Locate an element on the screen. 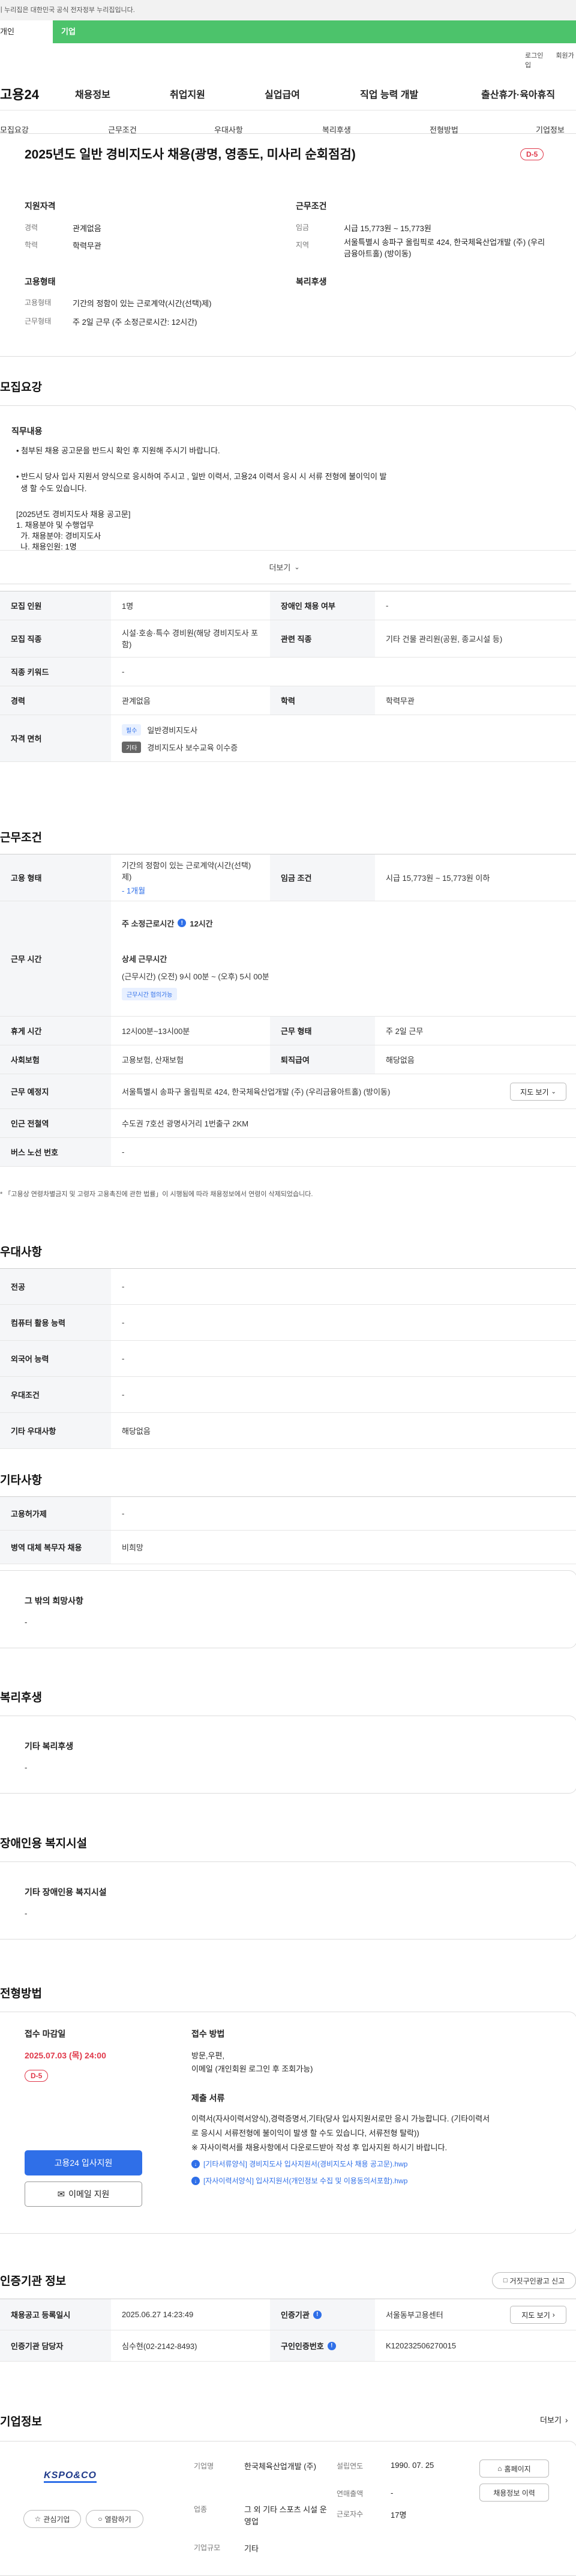 Image resolution: width=576 pixels, height=2576 pixels. method-value-2: 이메일 (개인회원 로그인 후 조회가능) is located at coordinates (252, 2068).